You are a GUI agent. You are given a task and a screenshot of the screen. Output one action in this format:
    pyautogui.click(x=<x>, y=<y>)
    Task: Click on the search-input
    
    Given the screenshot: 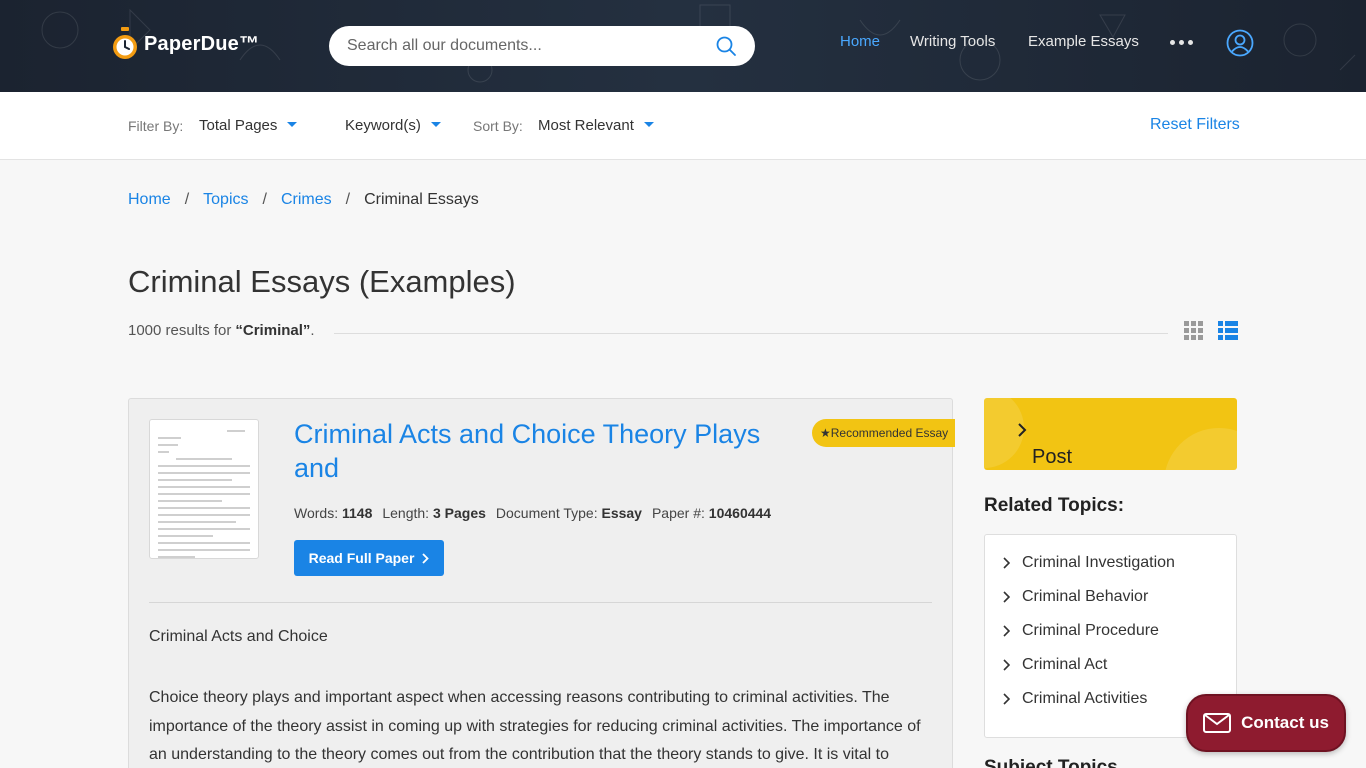 What is the action you would take?
    pyautogui.click(x=527, y=46)
    